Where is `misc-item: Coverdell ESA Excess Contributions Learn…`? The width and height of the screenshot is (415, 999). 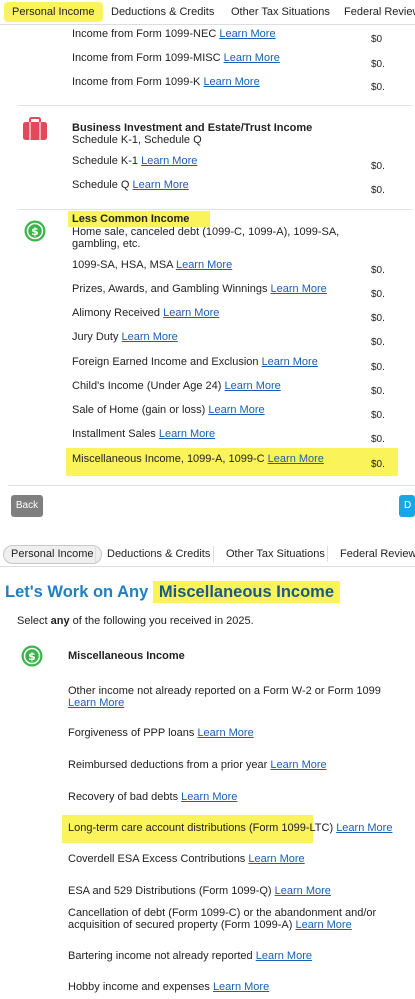 misc-item: Coverdell ESA Excess Contributions Learn… is located at coordinates (186, 859).